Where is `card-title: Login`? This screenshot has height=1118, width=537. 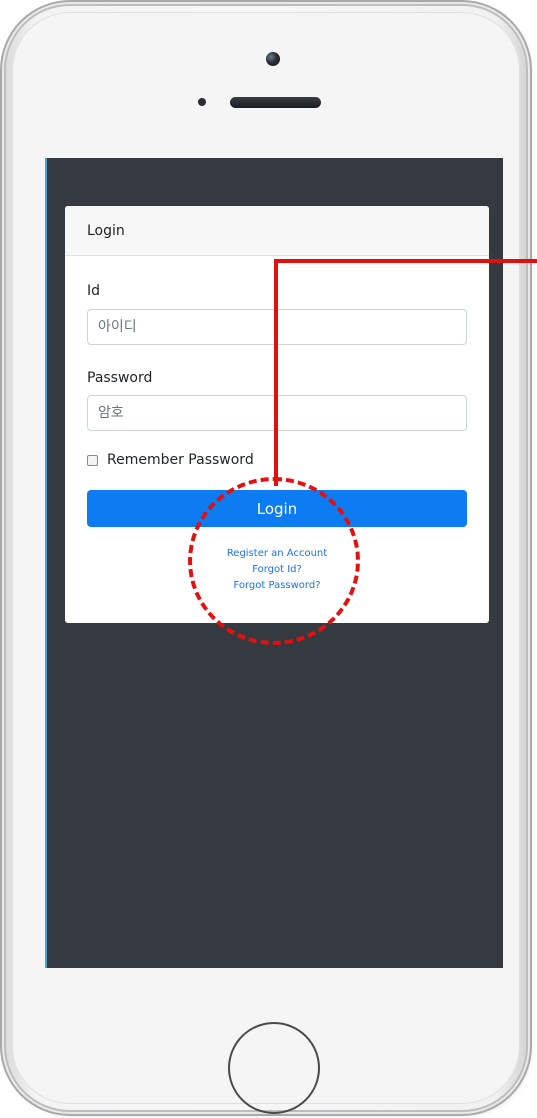
card-title: Login is located at coordinates (106, 230).